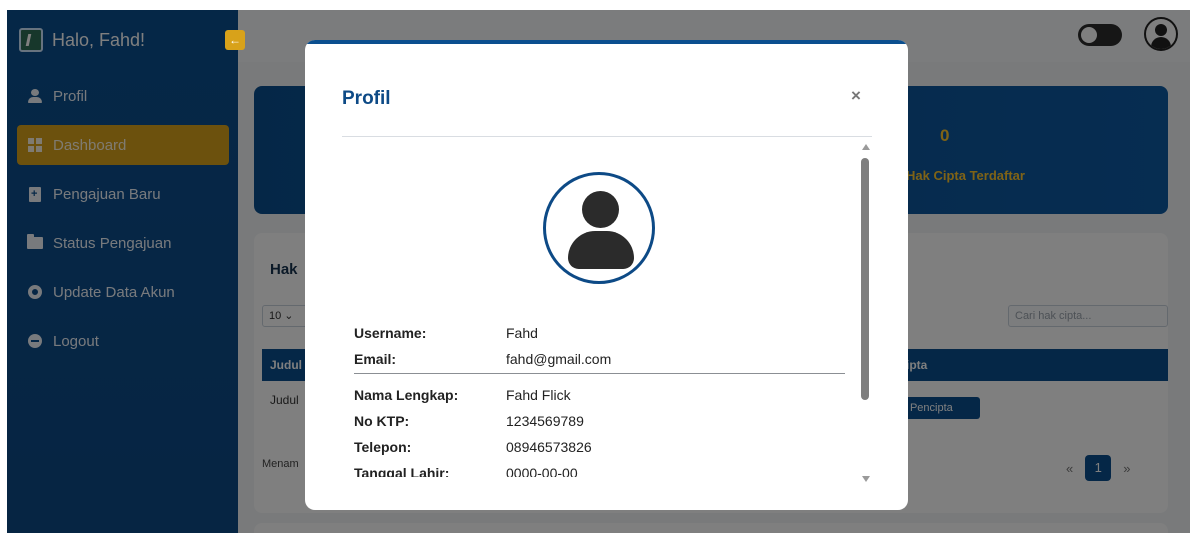 The image size is (1197, 533). What do you see at coordinates (599, 228) in the screenshot?
I see `profile-avatar-icon` at bounding box center [599, 228].